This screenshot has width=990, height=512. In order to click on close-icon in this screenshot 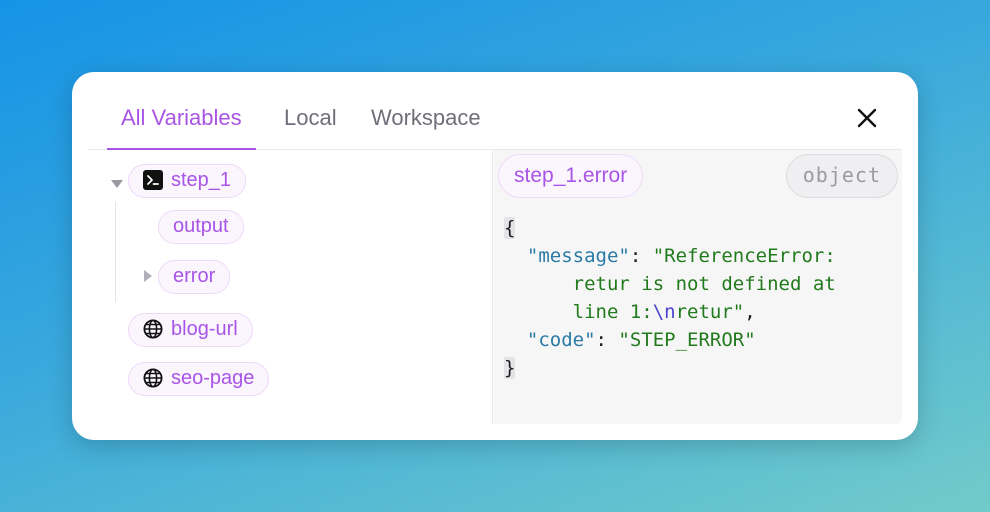, I will do `click(867, 118)`.